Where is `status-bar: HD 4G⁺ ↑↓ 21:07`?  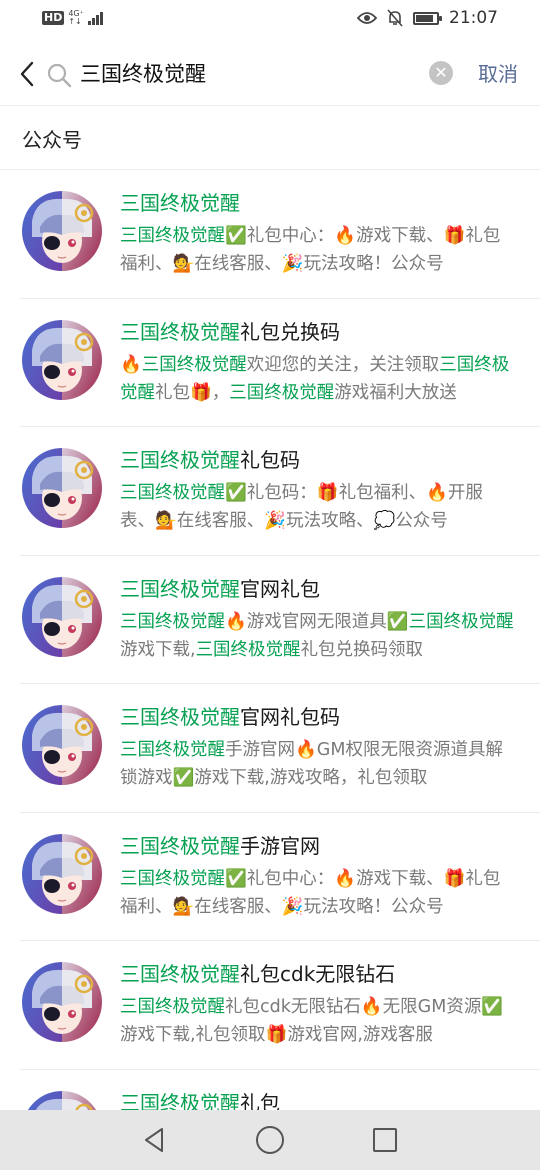
status-bar: HD 4G⁺ ↑↓ 21:07 is located at coordinates (270, 20).